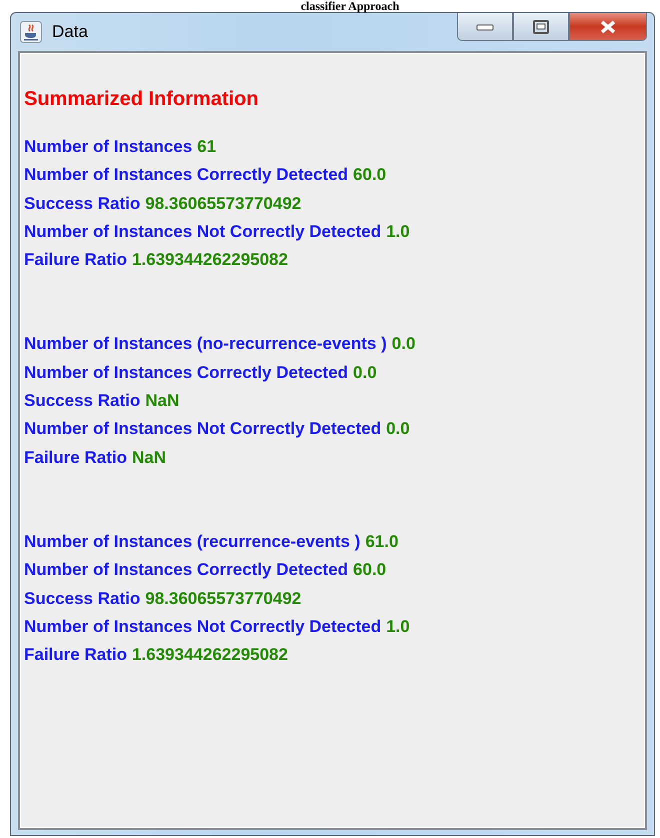 Image resolution: width=660 pixels, height=838 pixels. Describe the element at coordinates (31, 32) in the screenshot. I see `coffee-cup-icon` at that location.